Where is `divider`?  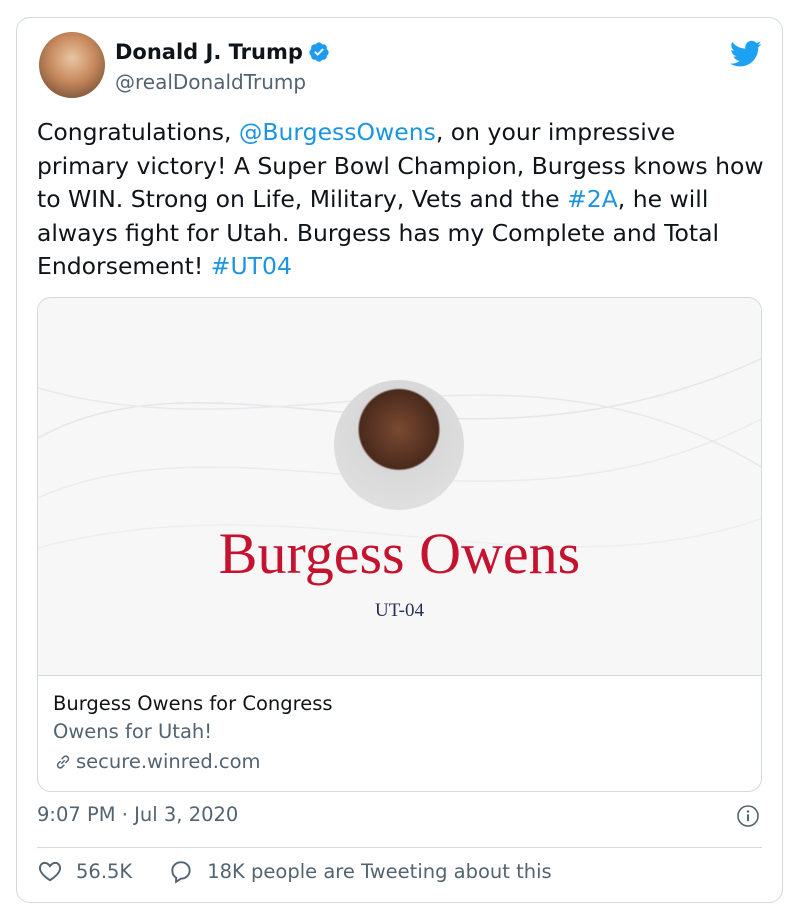 divider is located at coordinates (399, 847).